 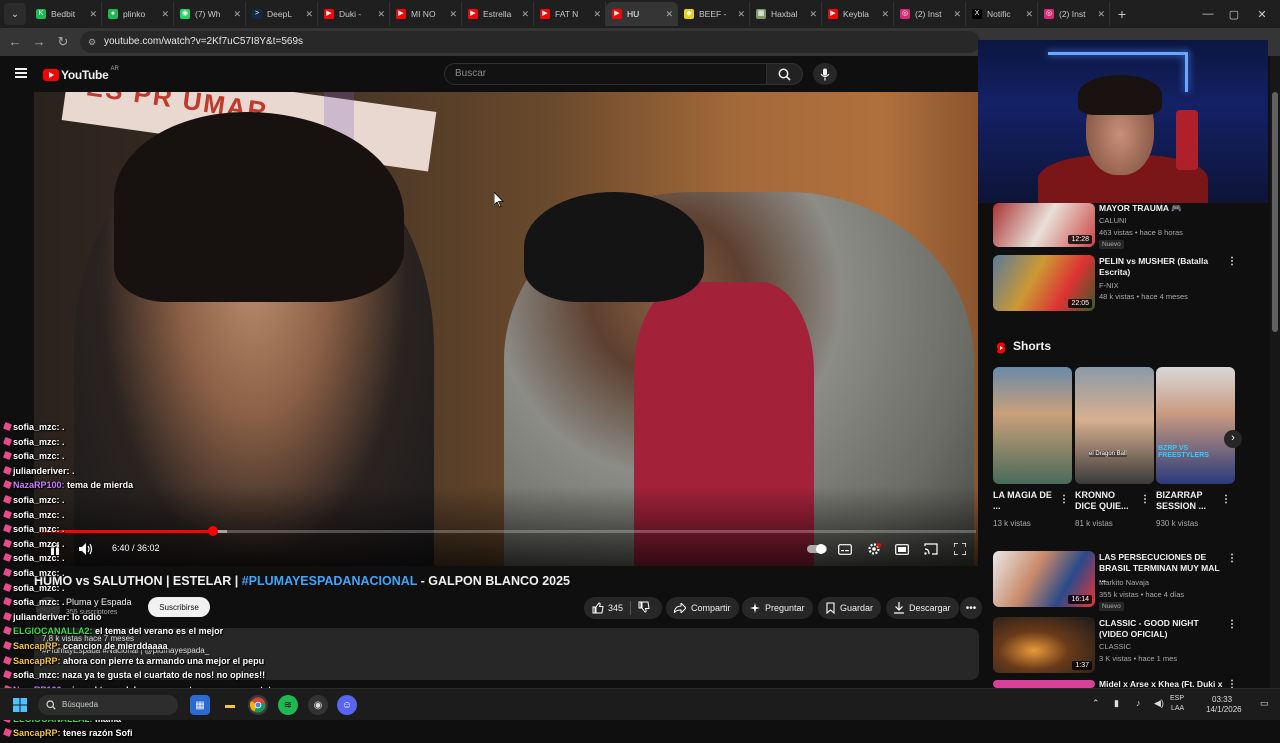 I want to click on obs-icon: ◉, so click(x=318, y=705).